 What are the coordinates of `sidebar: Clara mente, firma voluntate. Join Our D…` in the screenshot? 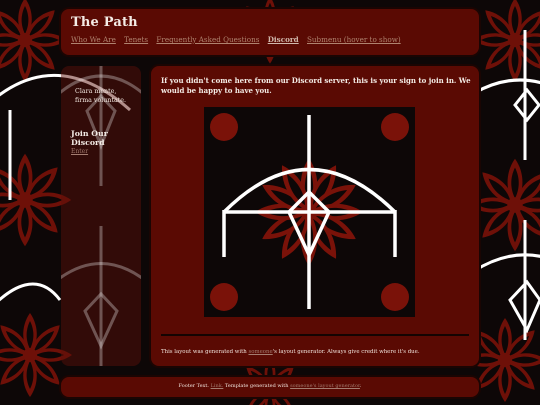 It's located at (101, 216).